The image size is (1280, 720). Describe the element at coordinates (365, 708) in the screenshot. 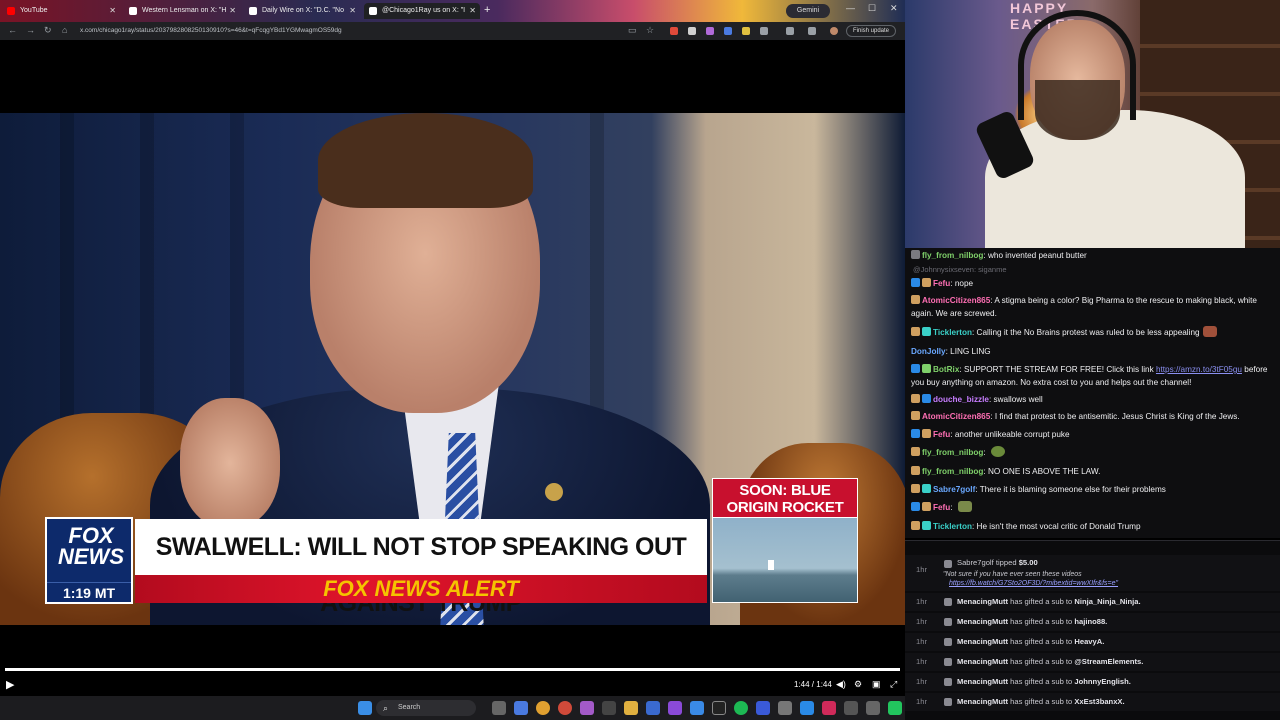

I see `windows-start-icon` at that location.